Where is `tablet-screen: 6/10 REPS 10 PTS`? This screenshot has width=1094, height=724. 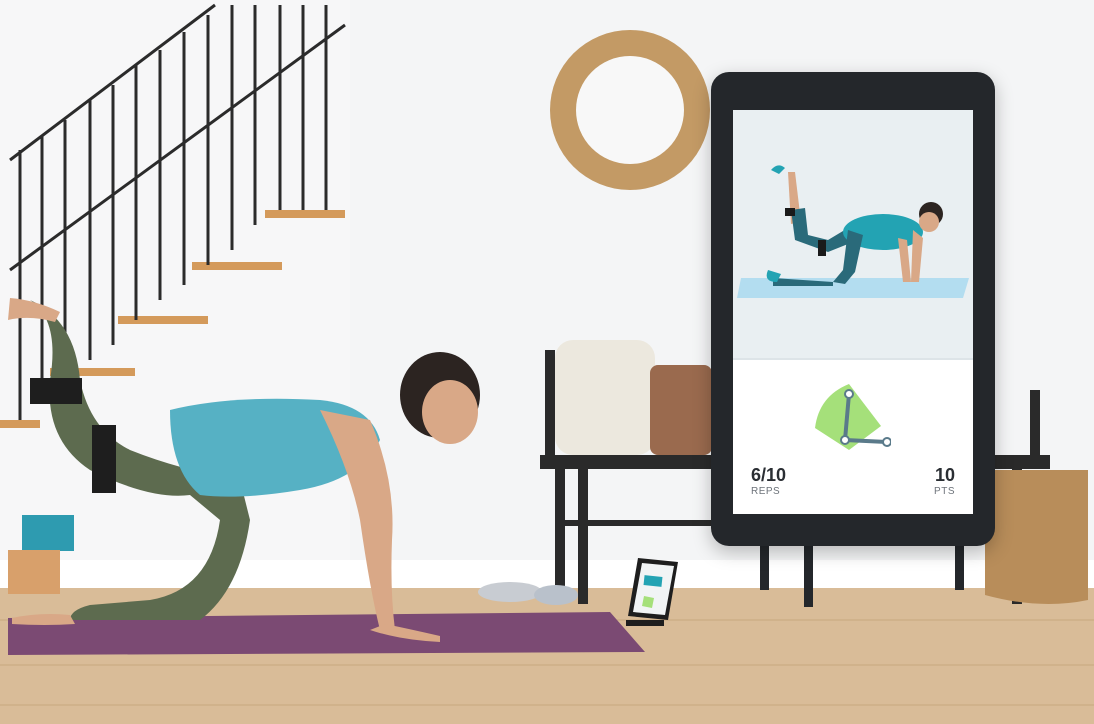 tablet-screen: 6/10 REPS 10 PTS is located at coordinates (853, 312).